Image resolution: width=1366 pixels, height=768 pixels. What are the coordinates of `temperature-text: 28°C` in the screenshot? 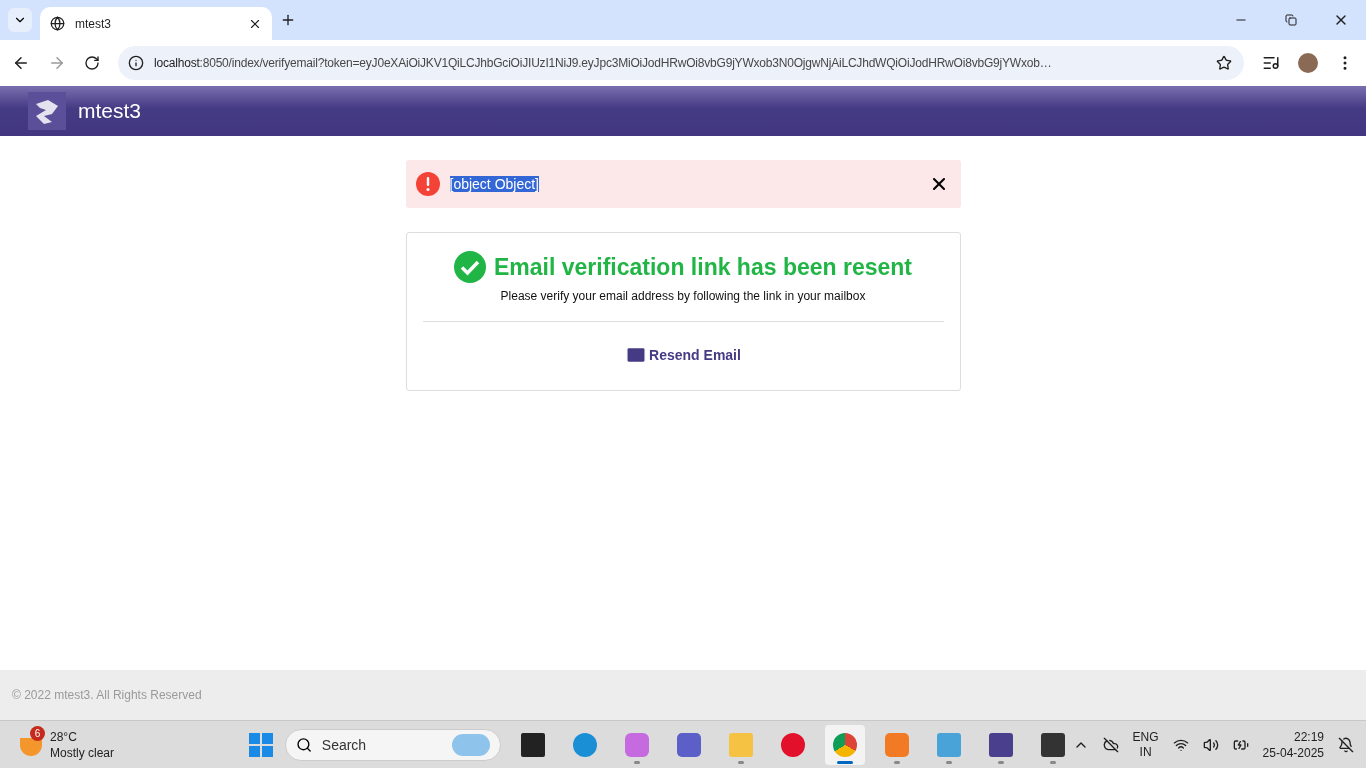 It's located at (64, 736).